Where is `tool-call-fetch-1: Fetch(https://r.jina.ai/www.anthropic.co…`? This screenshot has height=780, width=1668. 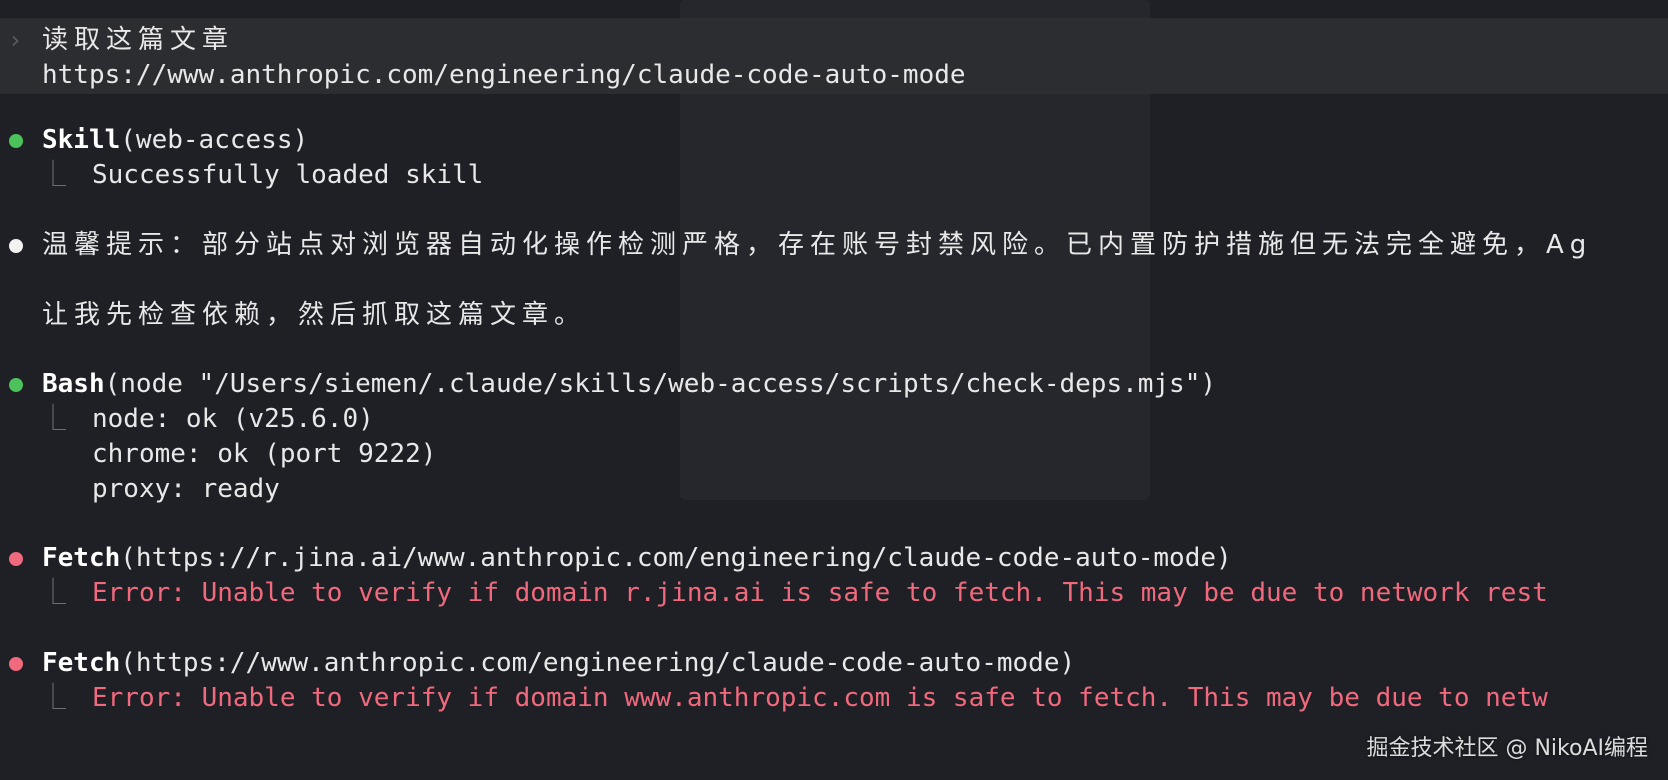
tool-call-fetch-1: Fetch(https://r.jina.ai/www.anthropic.co… is located at coordinates (616, 558).